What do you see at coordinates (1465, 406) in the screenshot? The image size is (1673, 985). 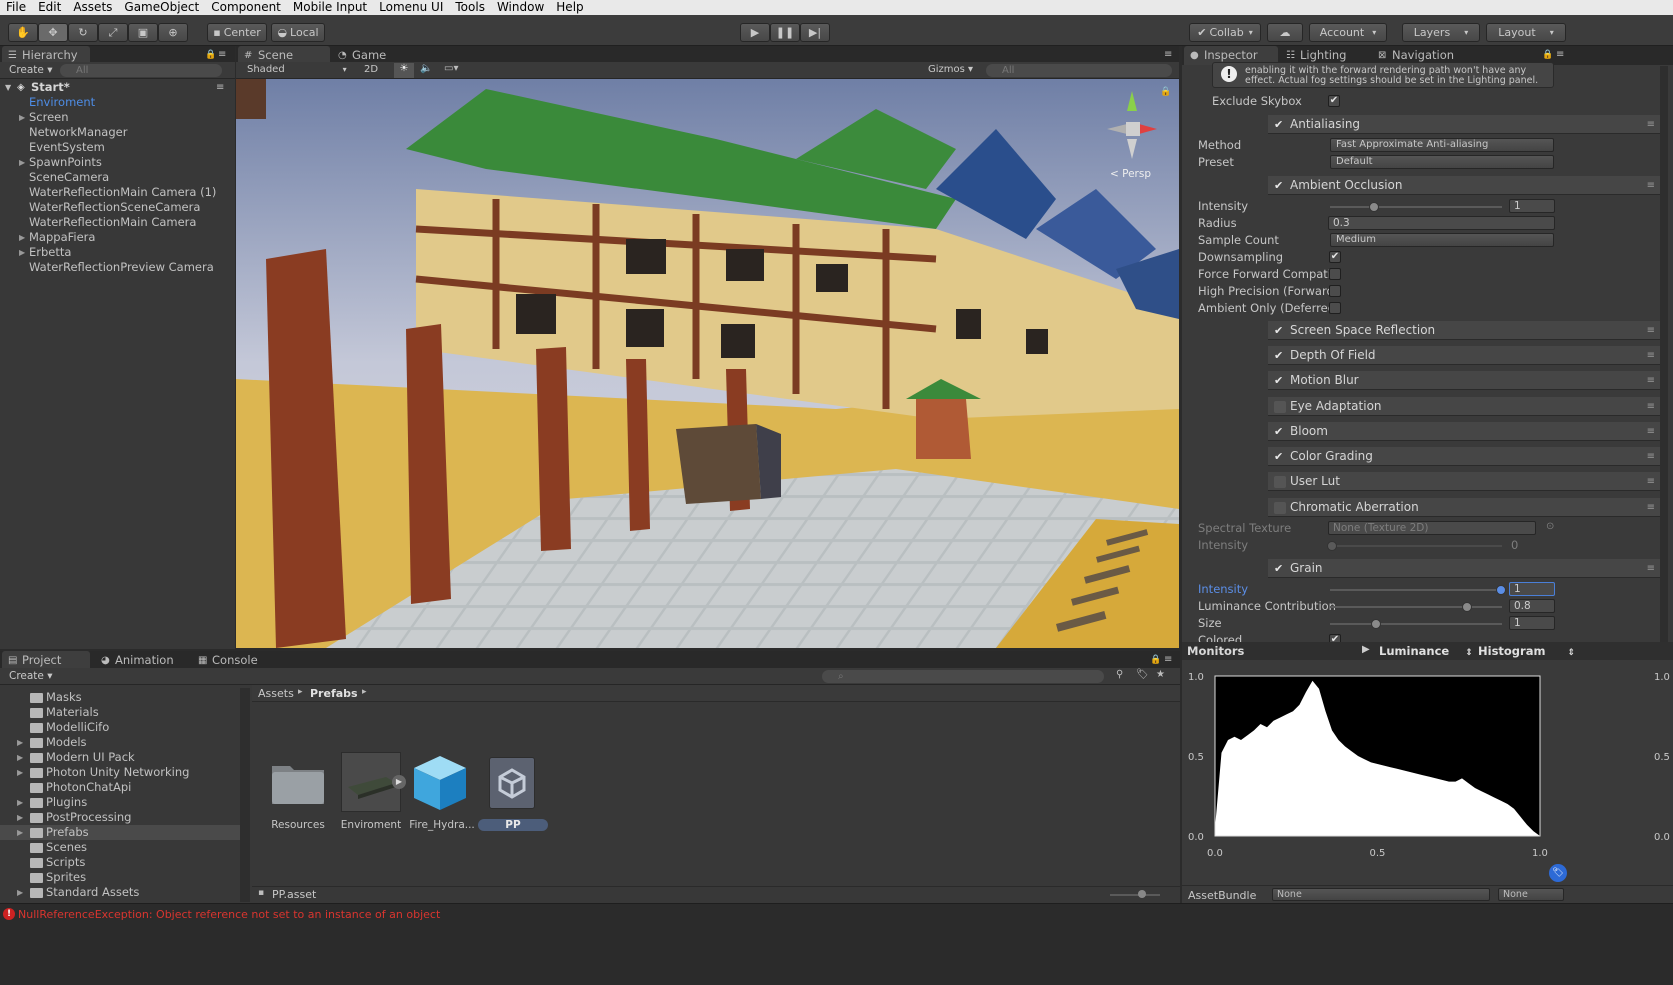 I see `eye-adaptation-header: Eye Adaptation ≡` at bounding box center [1465, 406].